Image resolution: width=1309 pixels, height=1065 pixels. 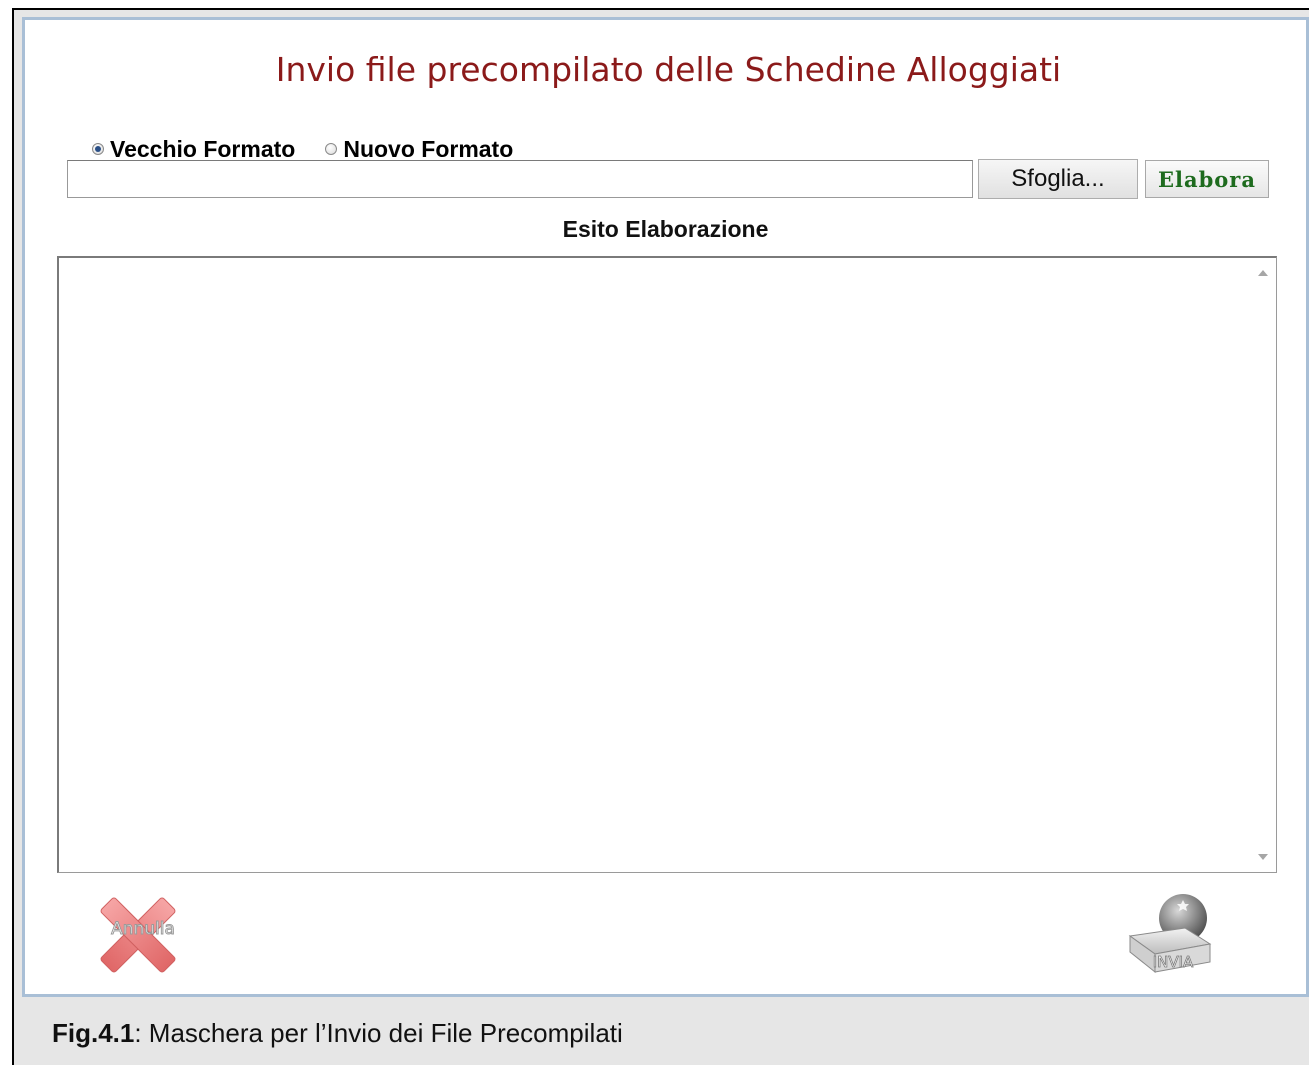 What do you see at coordinates (1263, 565) in the screenshot?
I see `vertical-scrollbar` at bounding box center [1263, 565].